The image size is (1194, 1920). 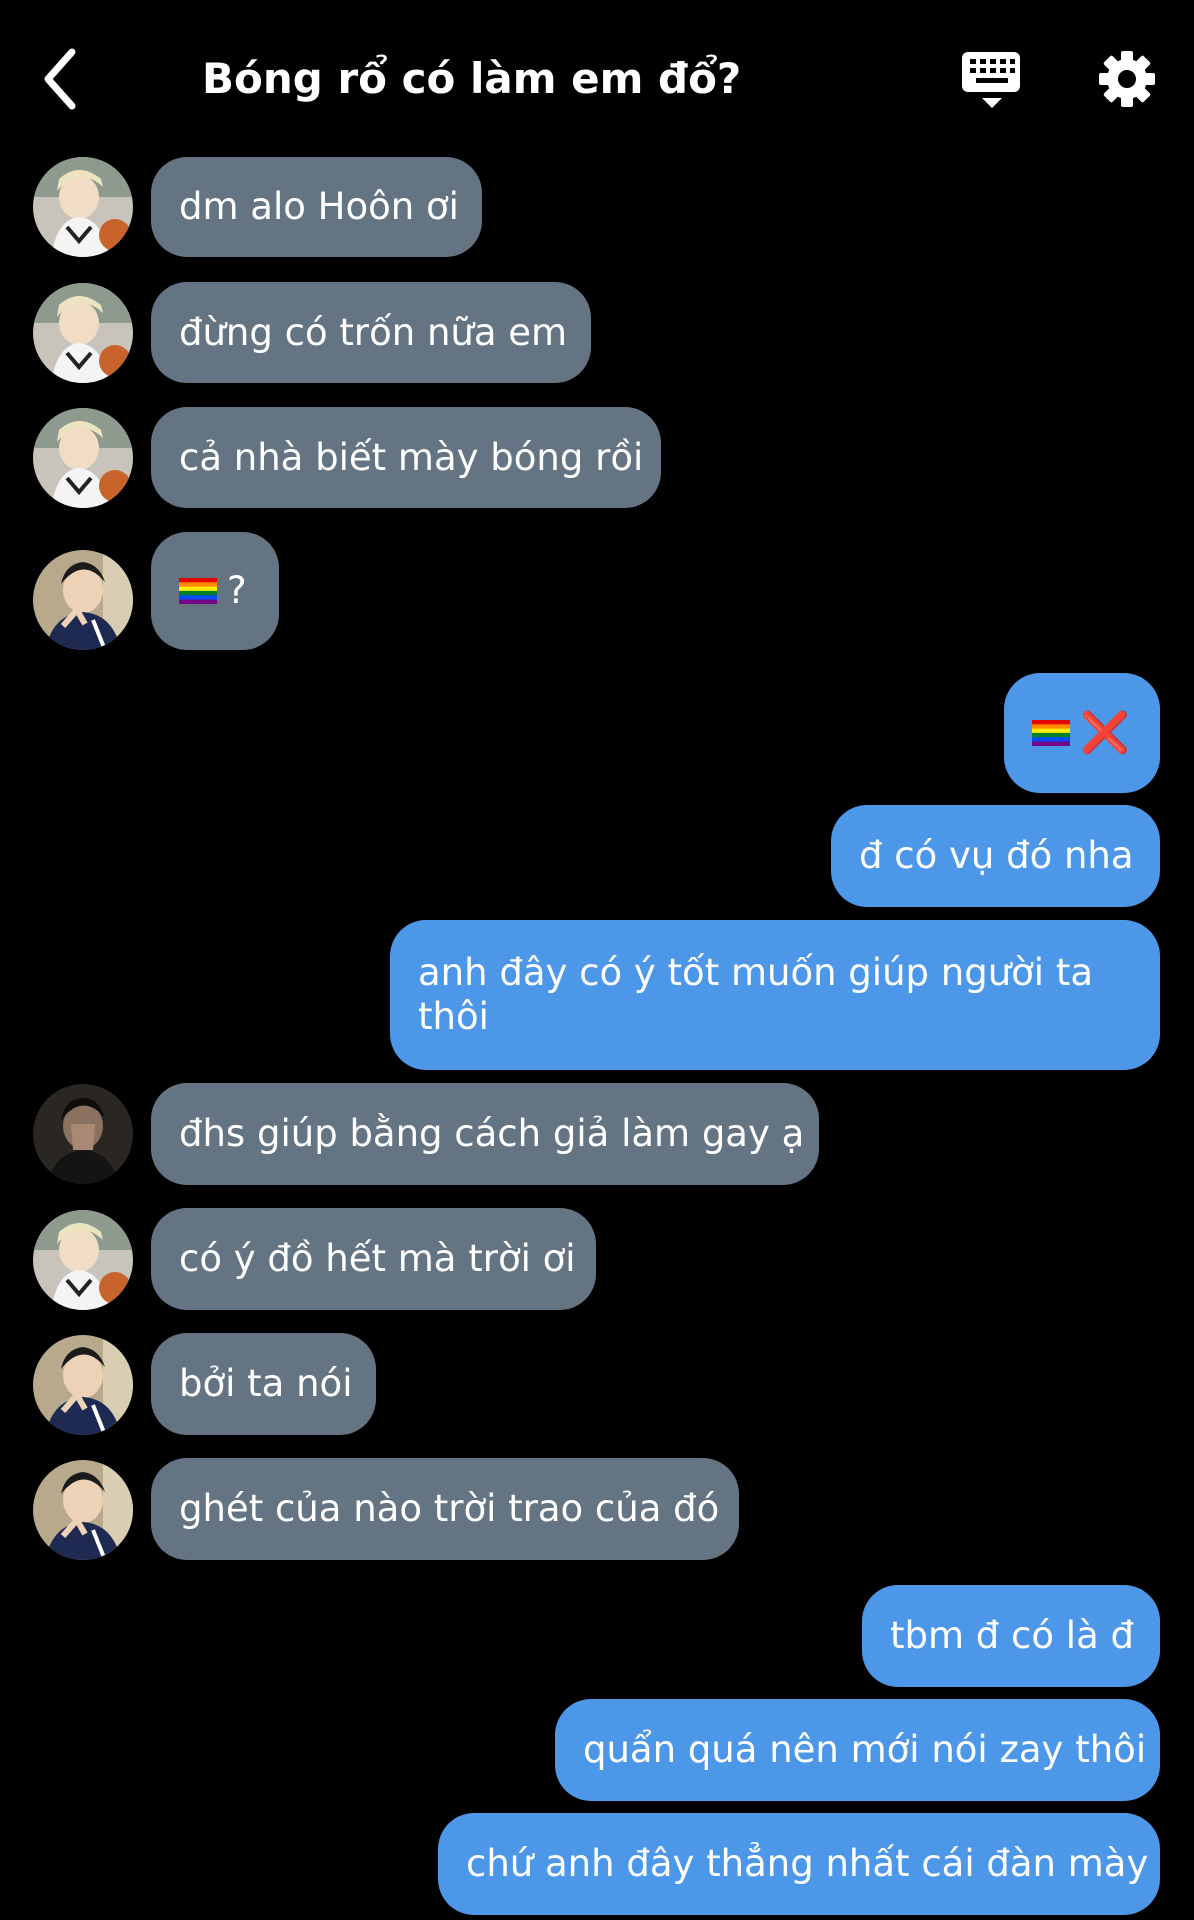 What do you see at coordinates (411, 457) in the screenshot?
I see `message-text: cả nhà biết mày bóng rồi` at bounding box center [411, 457].